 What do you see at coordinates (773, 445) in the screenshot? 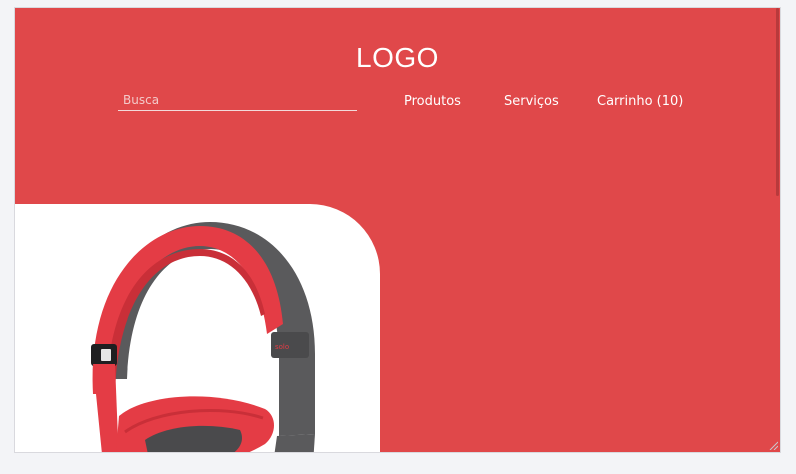
I see `resize-grip-icon` at bounding box center [773, 445].